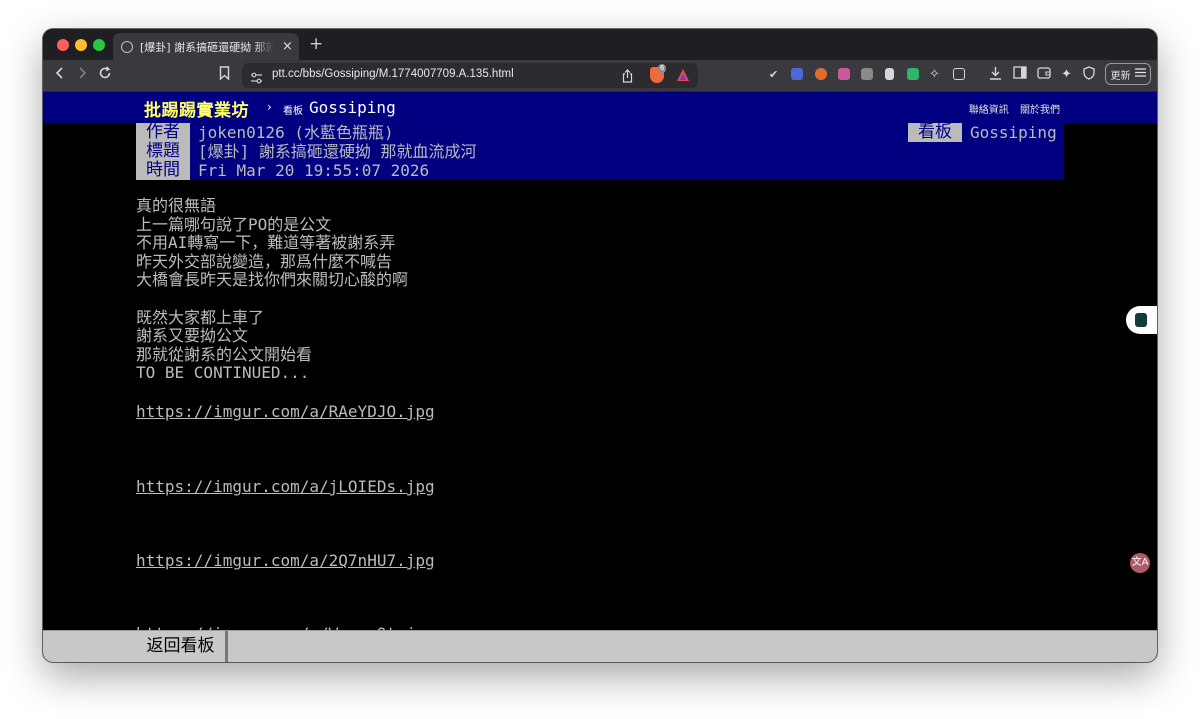 The width and height of the screenshot is (1200, 719). I want to click on title-row: 標題 [爆卦] 謝系搞砸還硬拗 那就血流成河, so click(600, 151).